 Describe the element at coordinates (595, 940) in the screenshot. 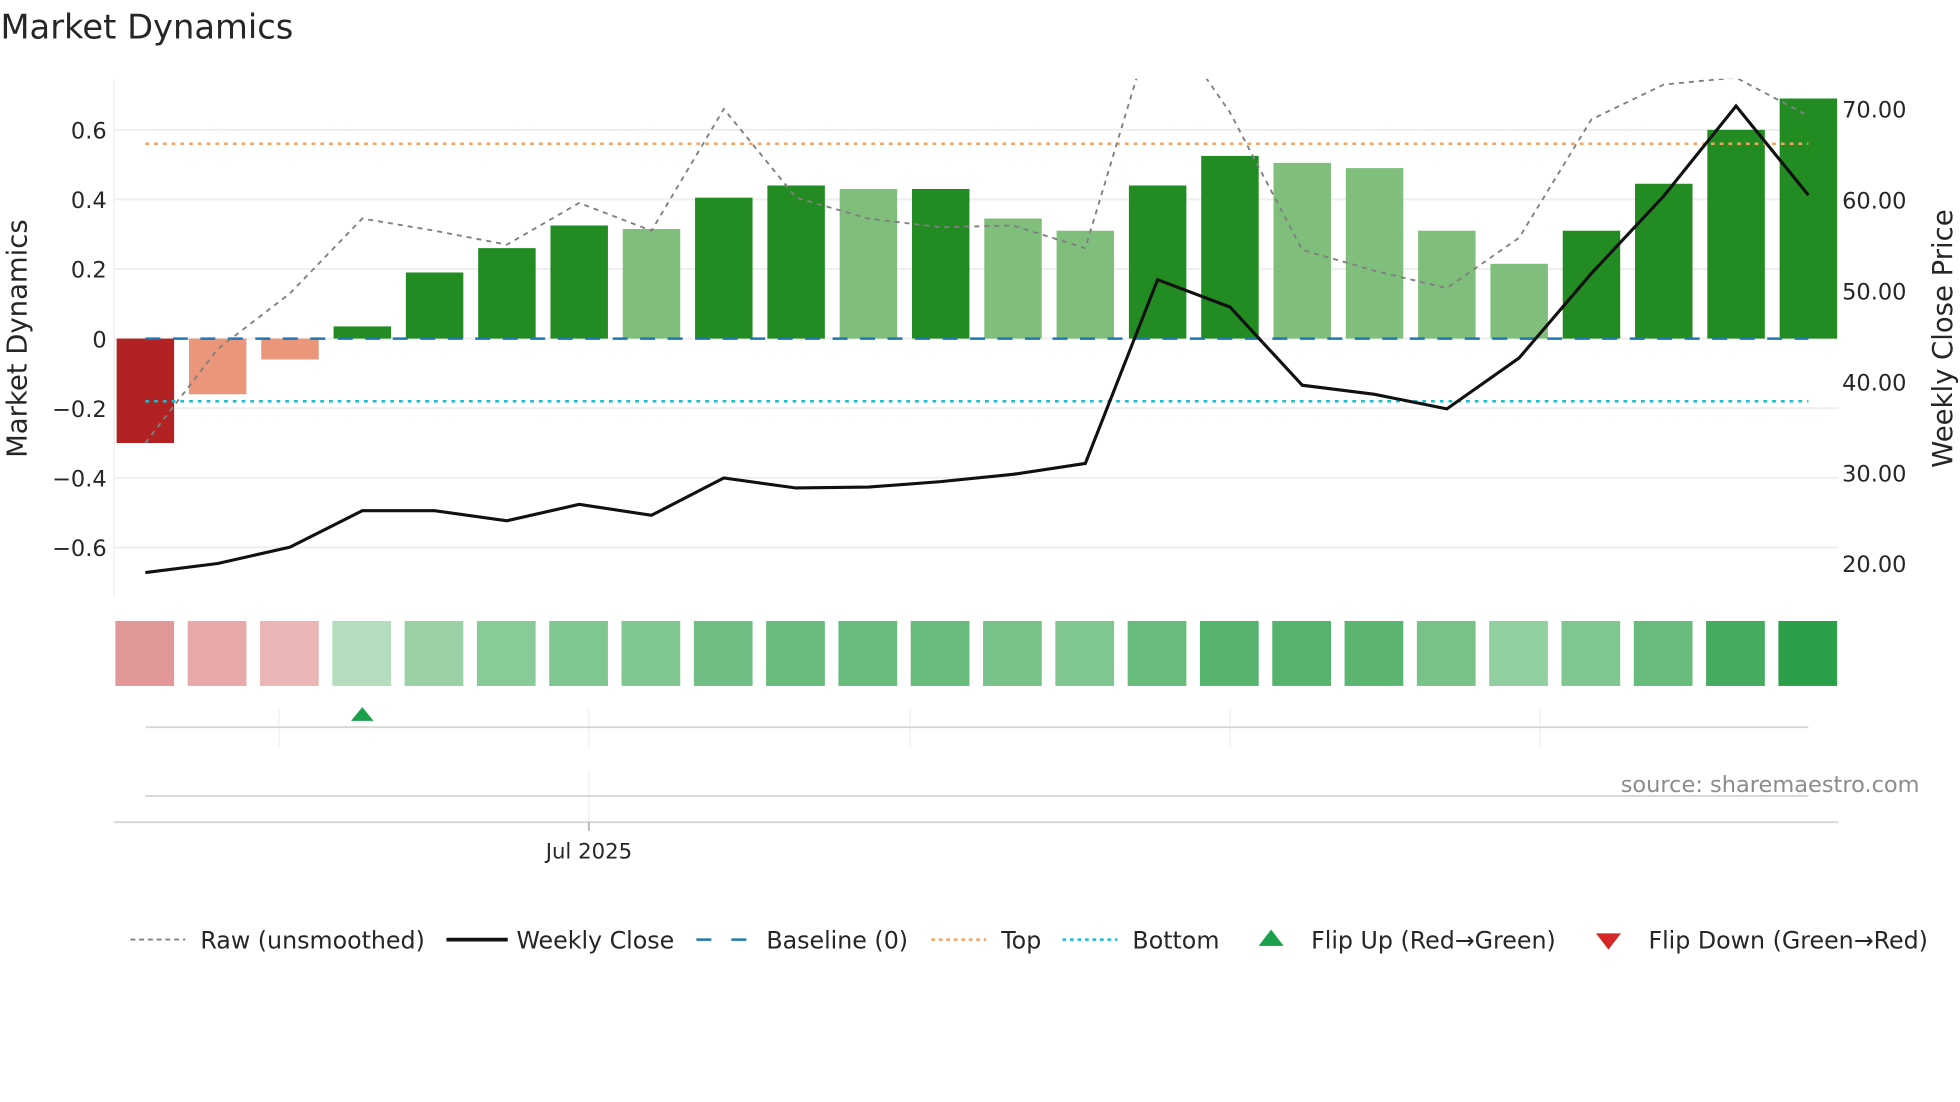

I see `legend-label: Weekly Close` at that location.